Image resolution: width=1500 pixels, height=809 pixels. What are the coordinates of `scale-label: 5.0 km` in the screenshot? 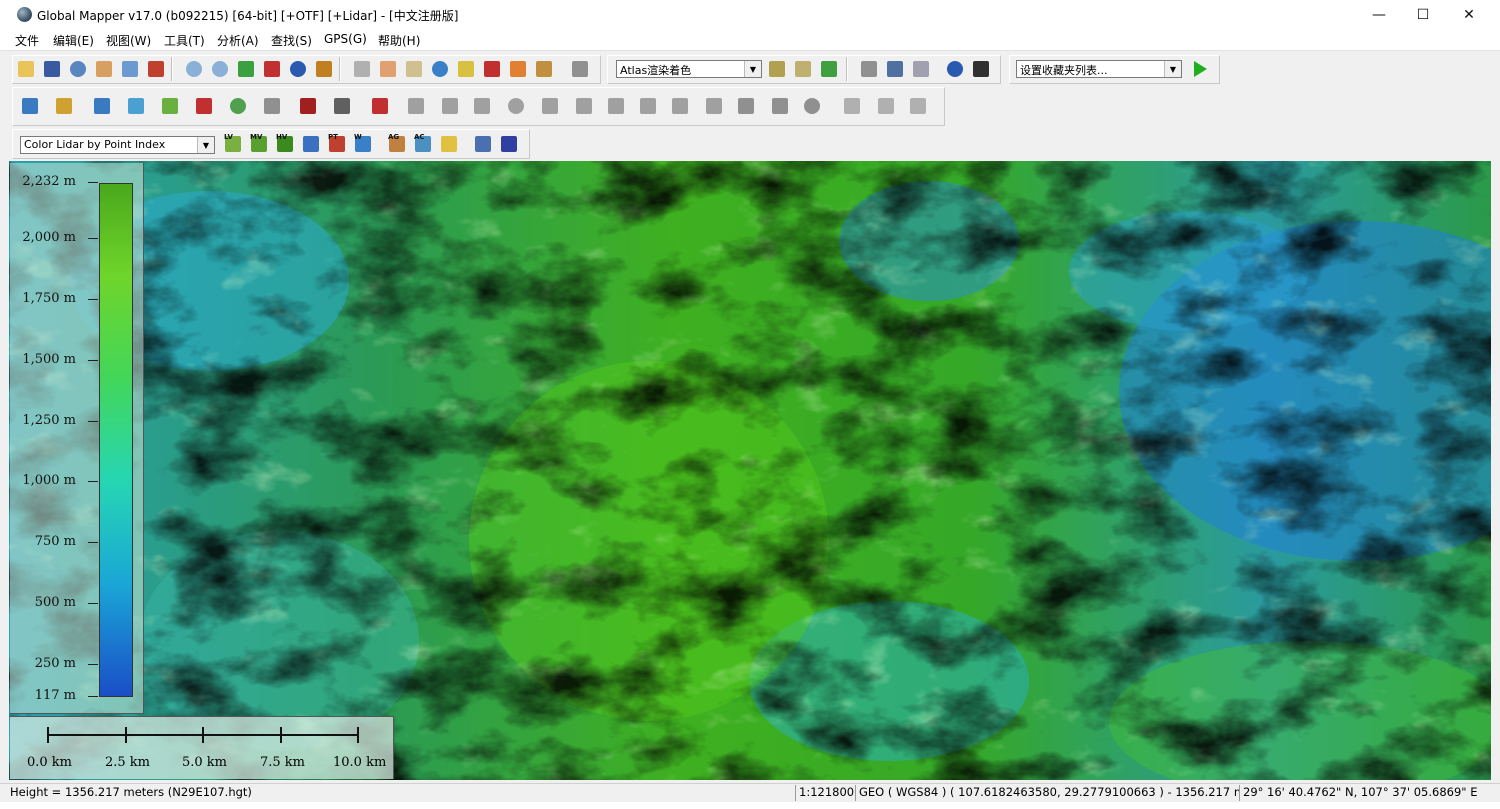 It's located at (205, 762).